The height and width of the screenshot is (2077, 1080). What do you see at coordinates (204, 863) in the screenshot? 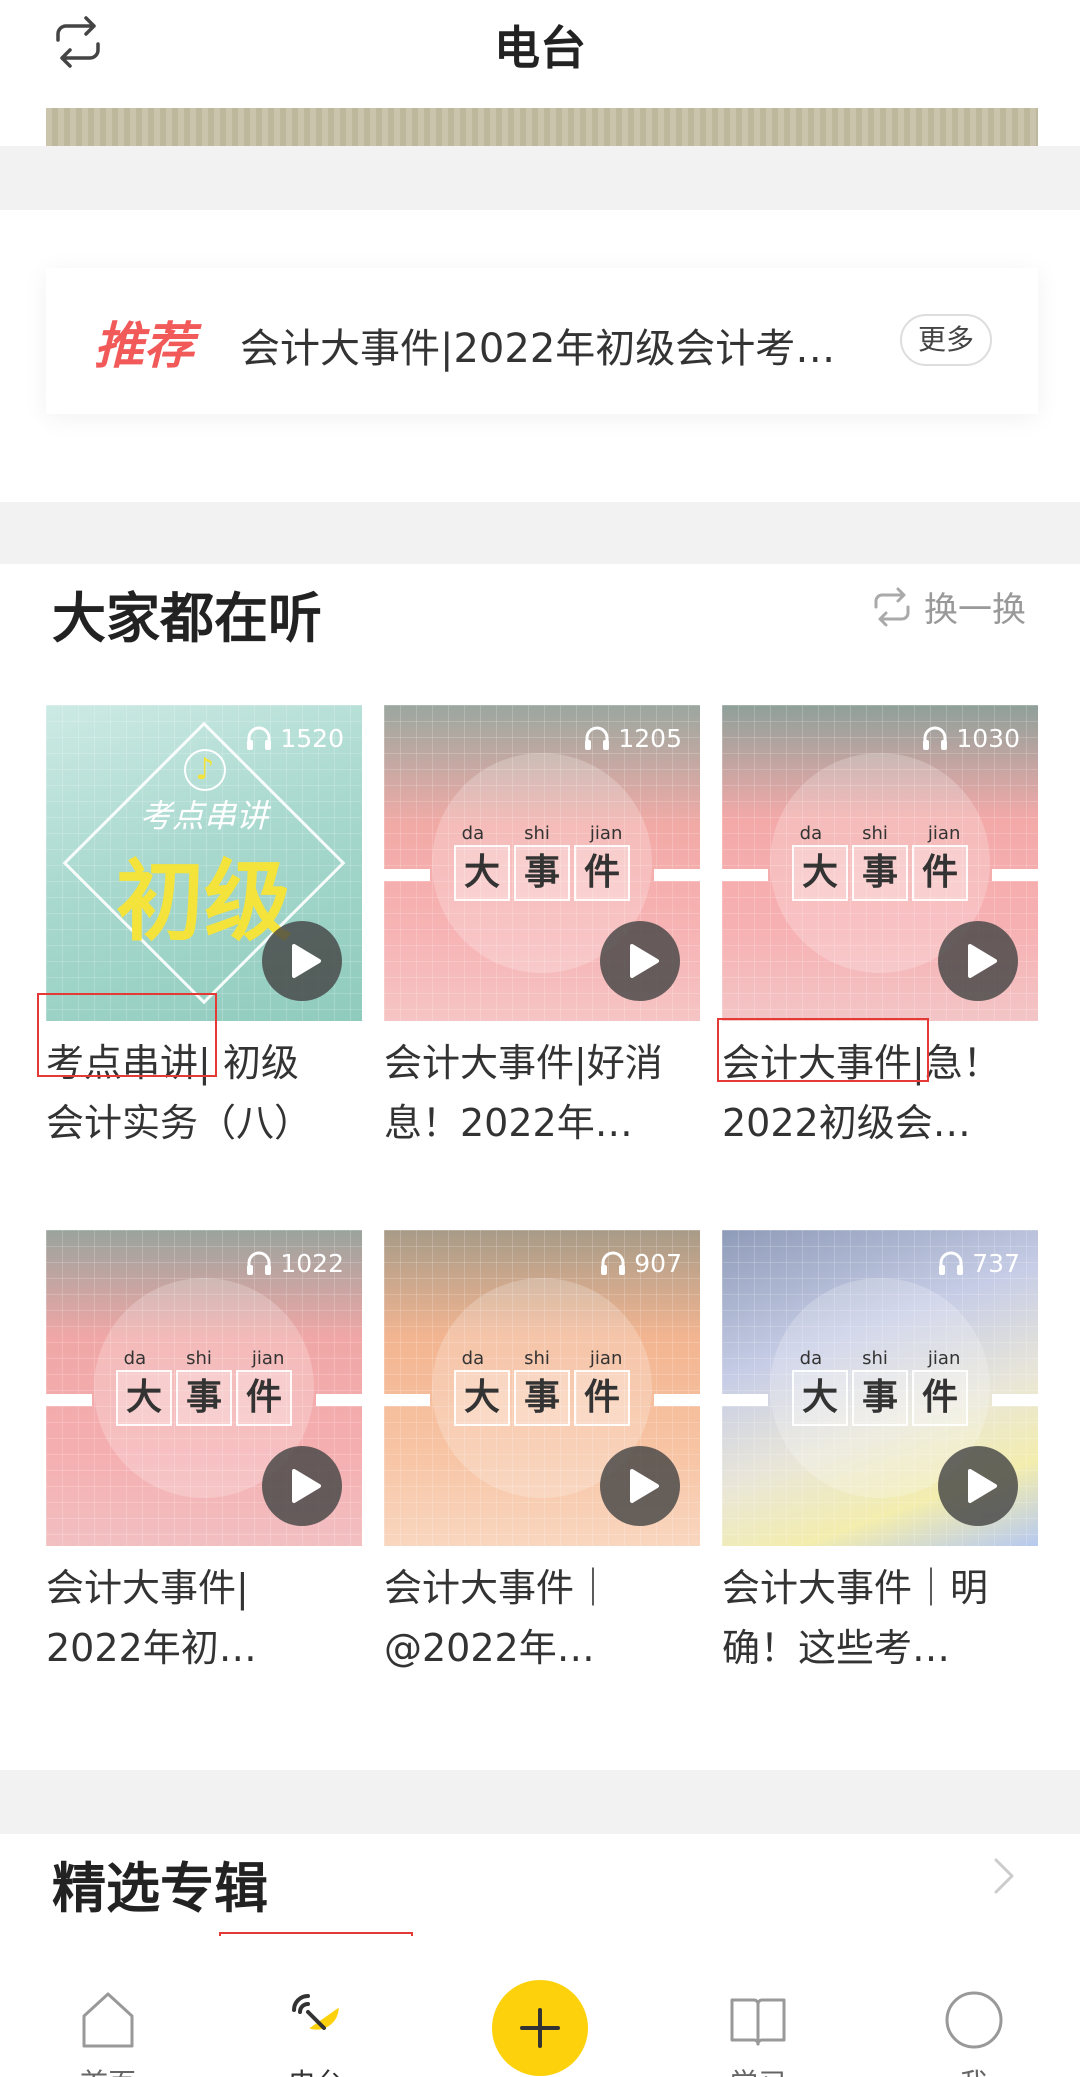
I see `audio-cover: ♪ 考点串讲 初级 1520` at bounding box center [204, 863].